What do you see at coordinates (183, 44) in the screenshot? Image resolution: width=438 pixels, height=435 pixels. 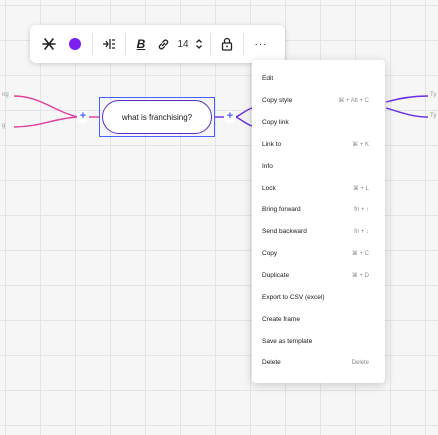 I see `font-size-value: 14` at bounding box center [183, 44].